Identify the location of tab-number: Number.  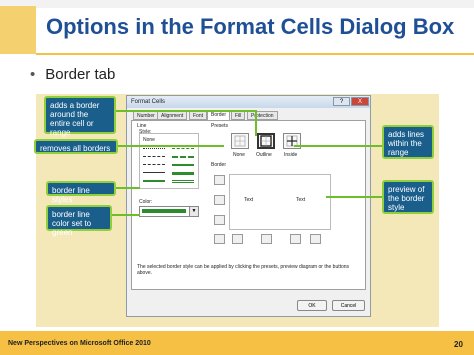
(146, 115).